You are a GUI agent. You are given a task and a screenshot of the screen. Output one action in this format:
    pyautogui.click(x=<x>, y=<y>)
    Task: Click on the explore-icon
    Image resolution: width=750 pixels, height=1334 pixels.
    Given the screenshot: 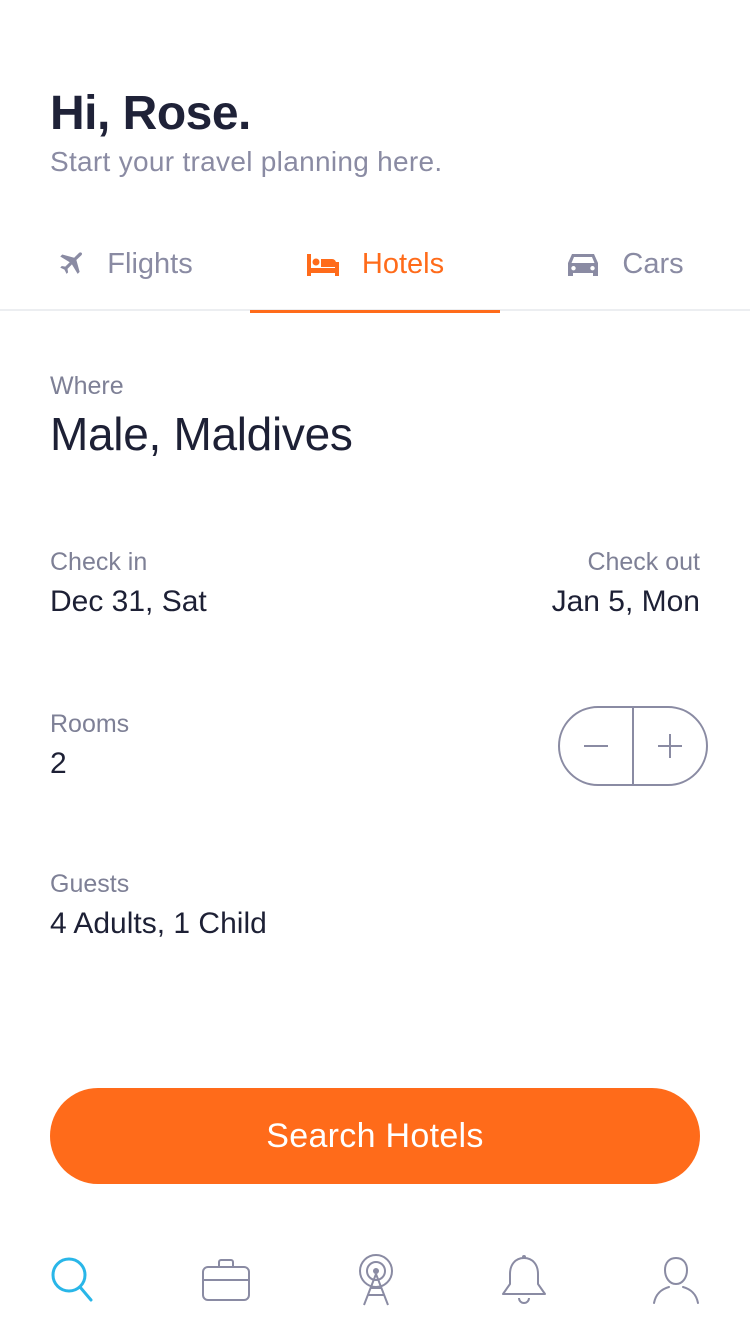 What is the action you would take?
    pyautogui.click(x=376, y=1280)
    